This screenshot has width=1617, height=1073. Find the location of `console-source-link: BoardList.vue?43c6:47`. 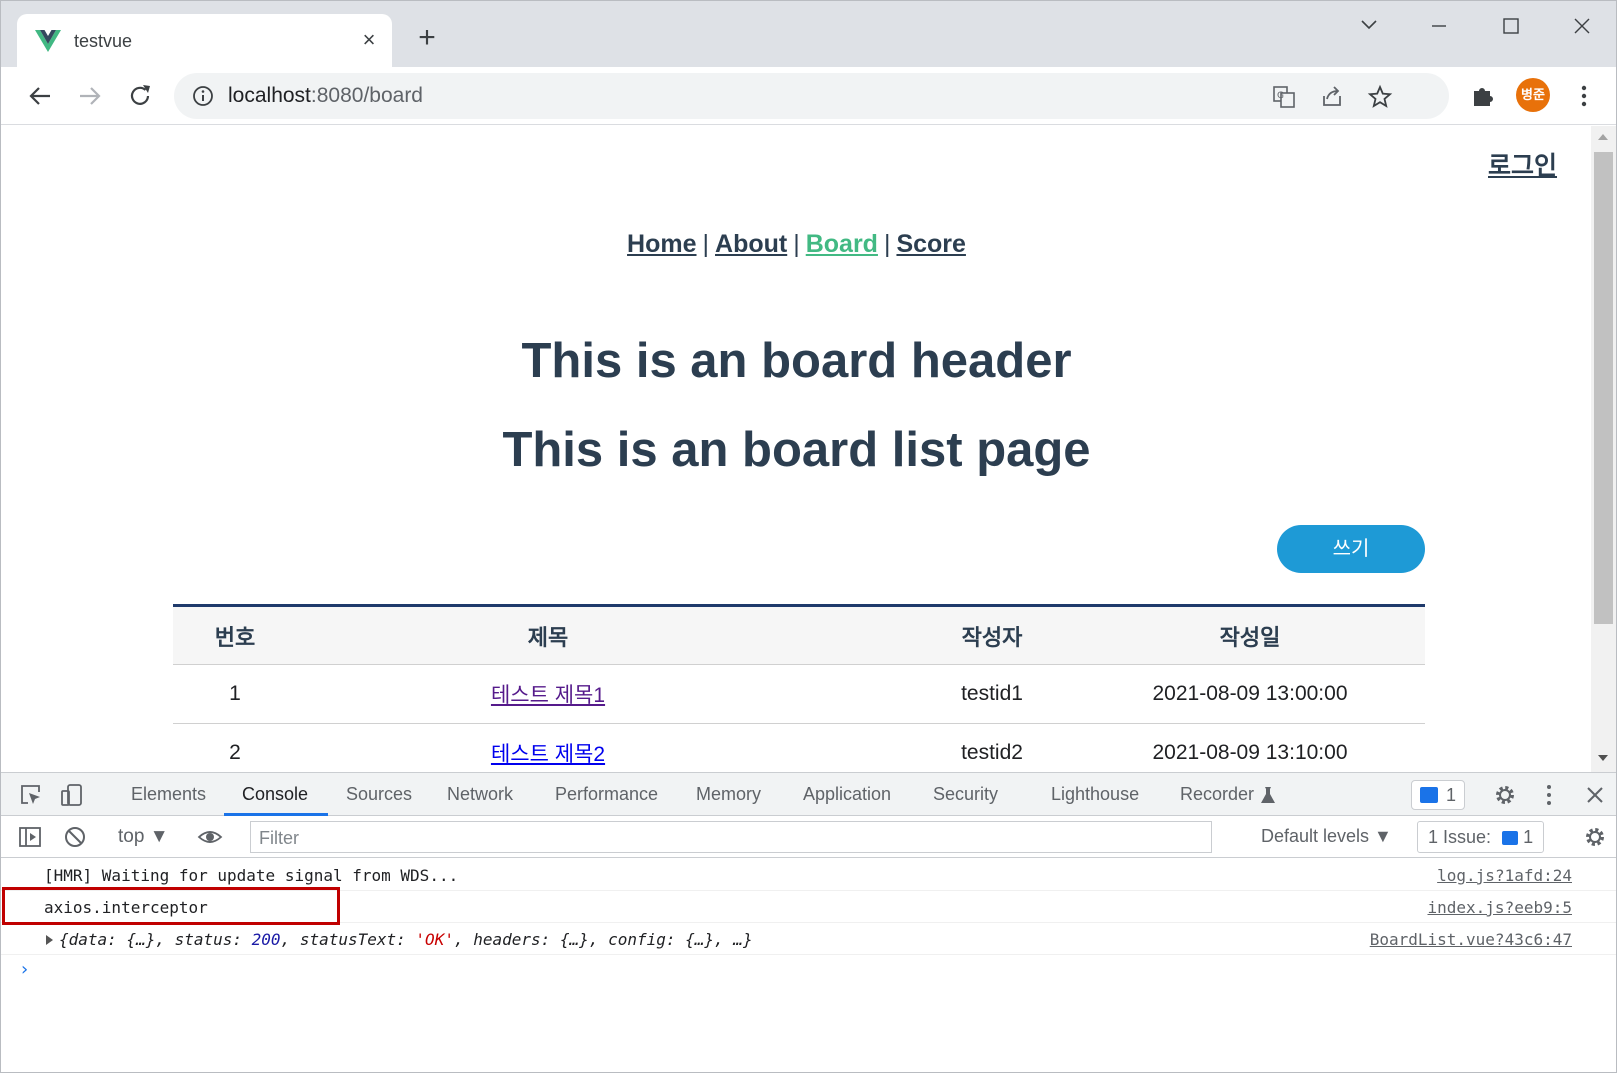

console-source-link: BoardList.vue?43c6:47 is located at coordinates (1471, 939).